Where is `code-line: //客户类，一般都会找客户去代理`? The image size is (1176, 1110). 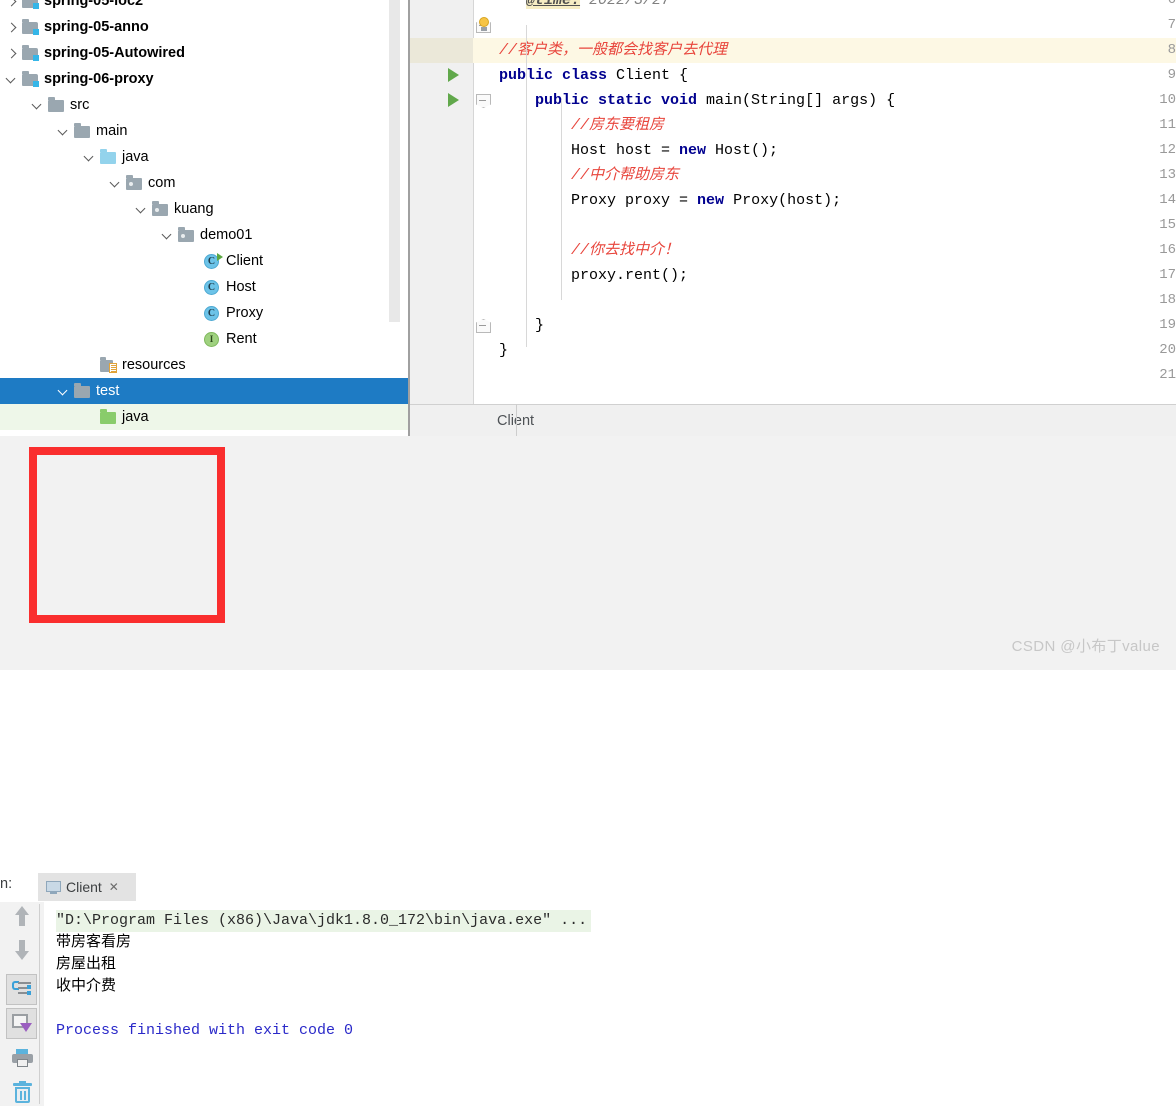
code-line: //客户类，一般都会找客户去代理 is located at coordinates (613, 50).